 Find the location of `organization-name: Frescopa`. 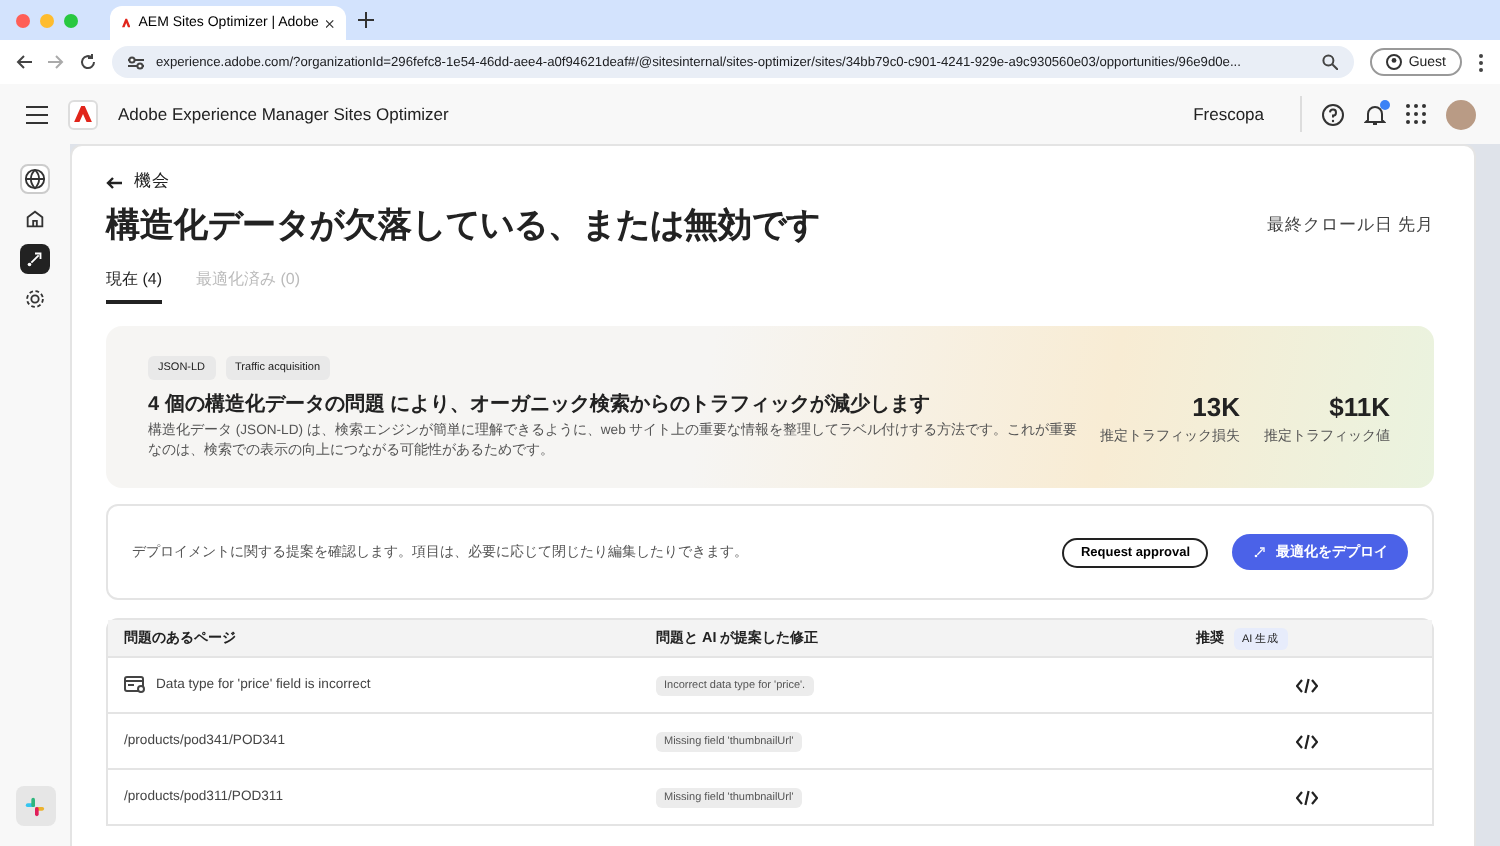

organization-name: Frescopa is located at coordinates (1228, 114).